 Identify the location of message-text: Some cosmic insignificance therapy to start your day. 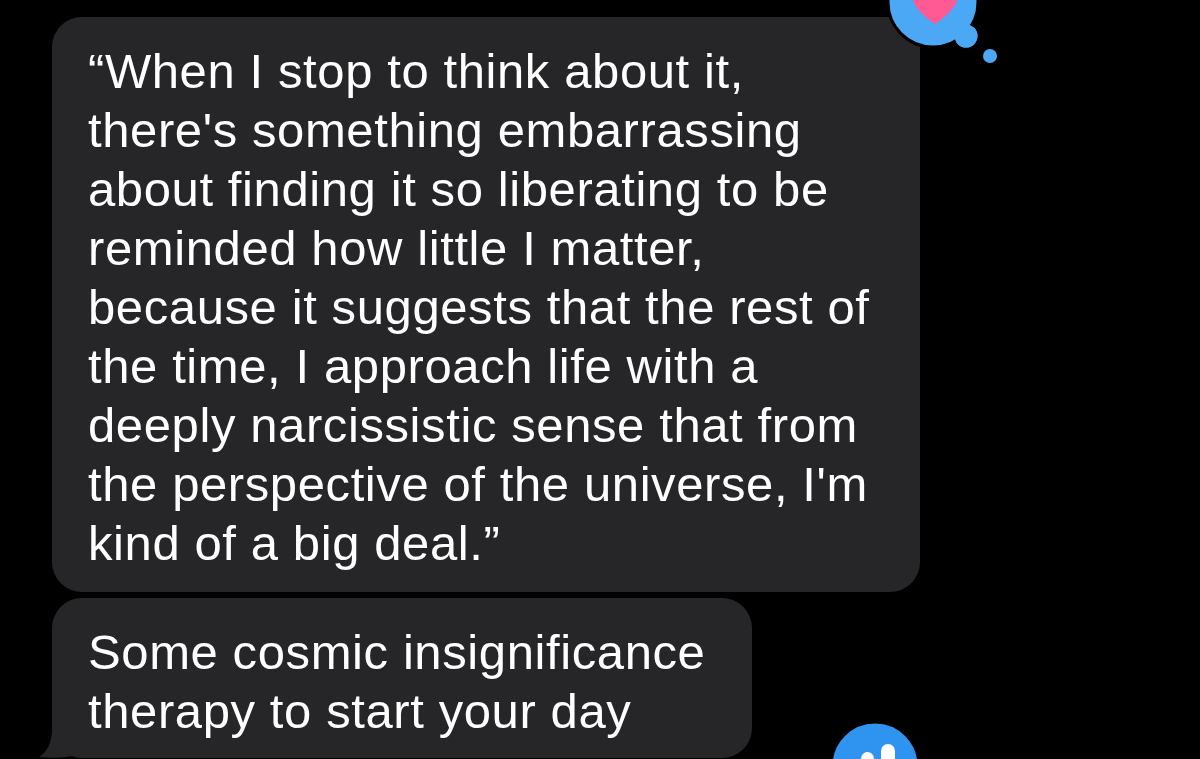
(397, 682).